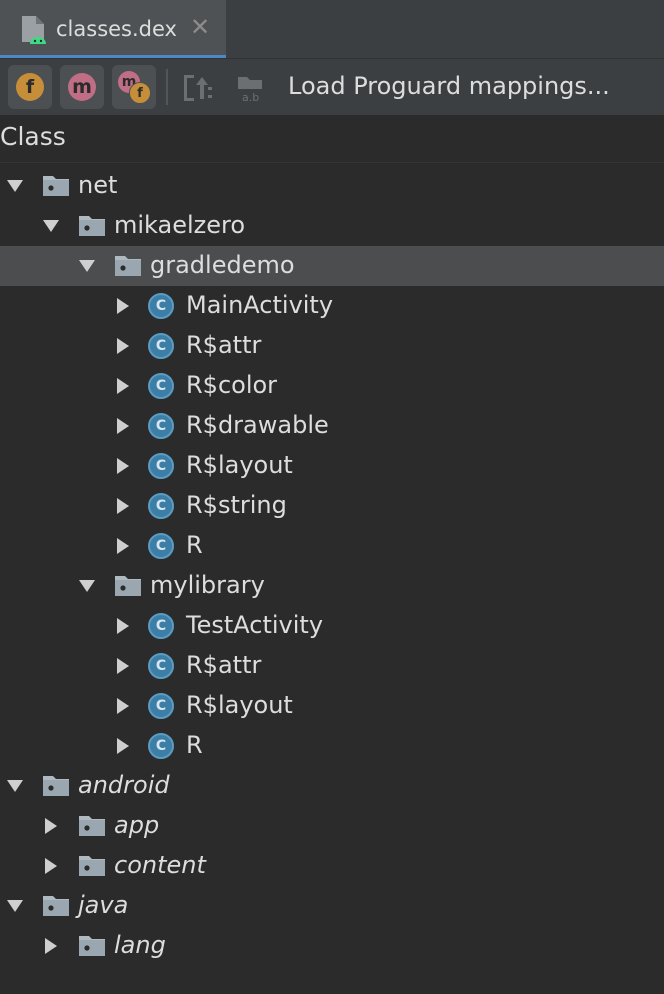 Image resolution: width=664 pixels, height=994 pixels. Describe the element at coordinates (332, 946) in the screenshot. I see `tree-package-row: lang` at that location.